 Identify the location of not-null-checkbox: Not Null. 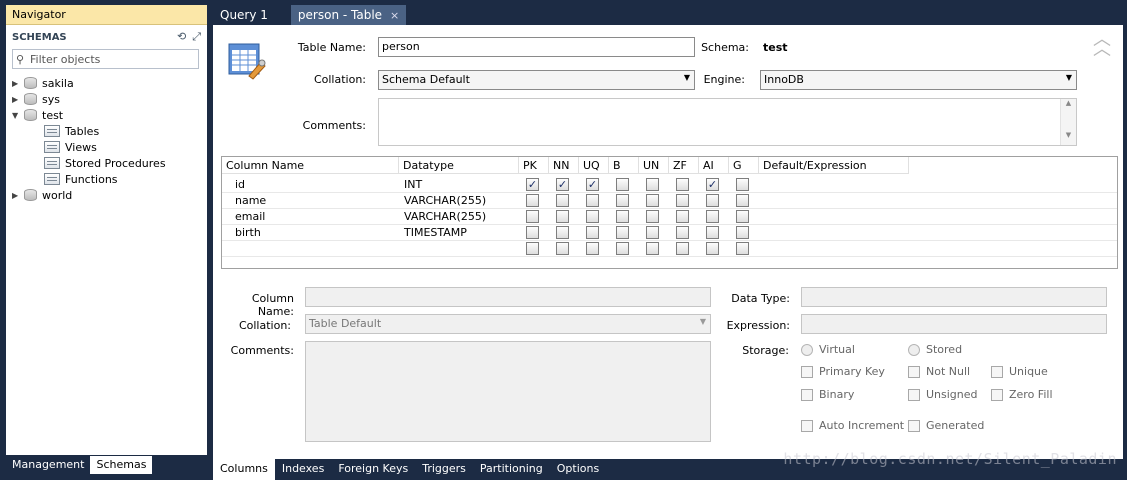
(939, 371).